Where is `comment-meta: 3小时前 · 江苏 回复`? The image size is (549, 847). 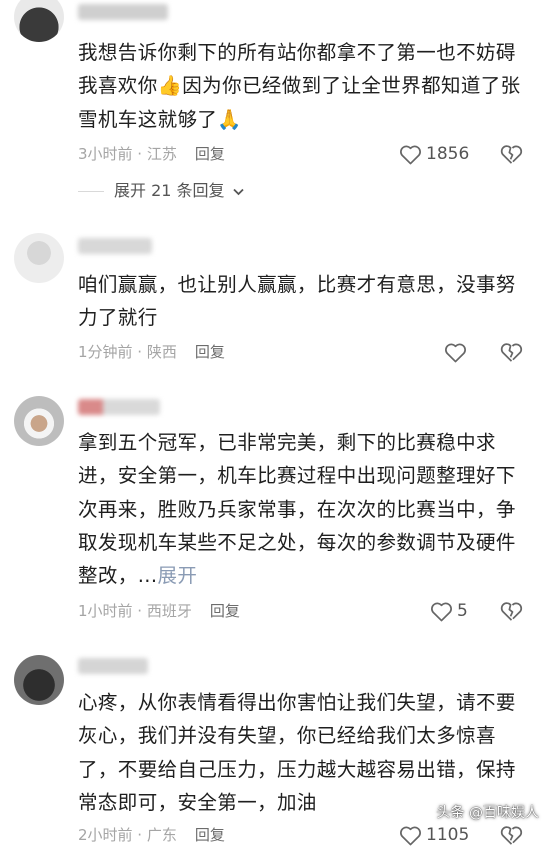 comment-meta: 3小时前 · 江苏 回复 is located at coordinates (151, 154).